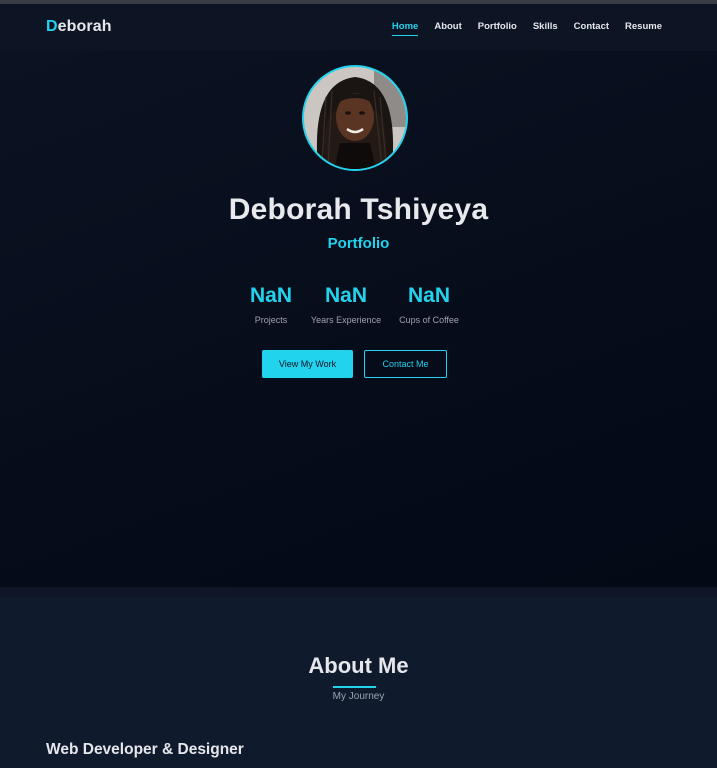  What do you see at coordinates (307, 364) in the screenshot?
I see `view-my-work-button: View My Work` at bounding box center [307, 364].